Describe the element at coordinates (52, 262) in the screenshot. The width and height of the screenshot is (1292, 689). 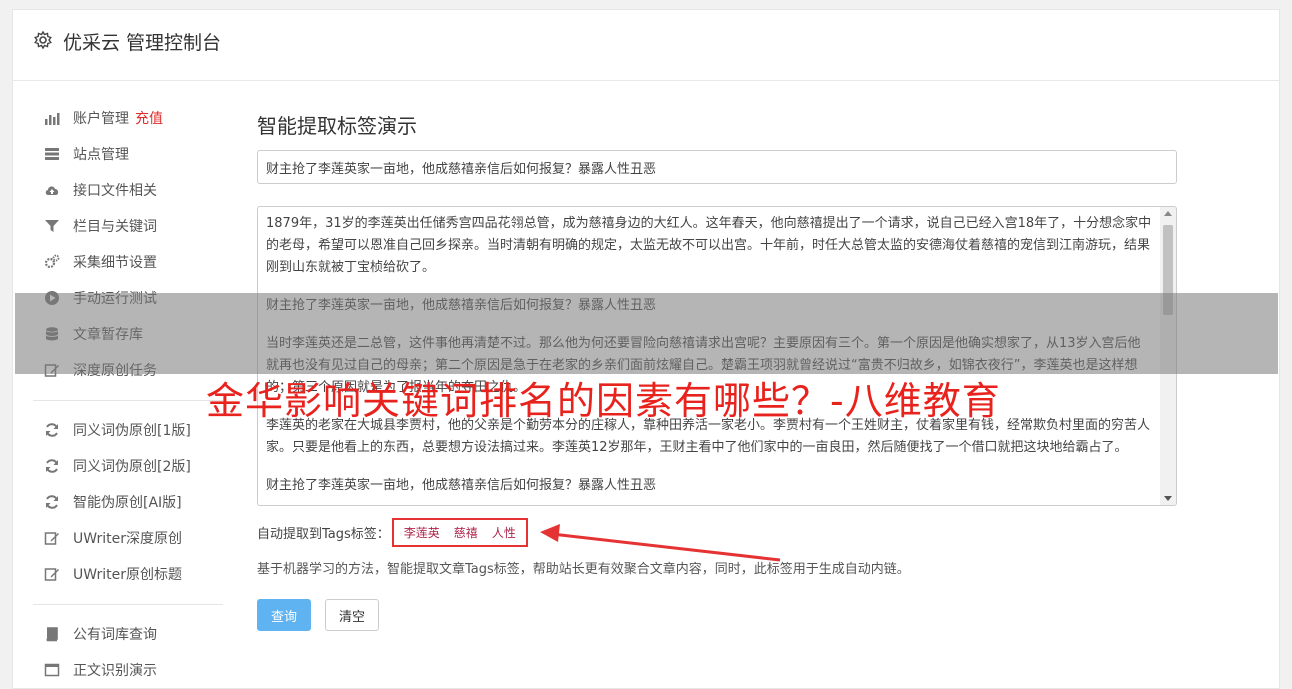
I see `gears-icon` at that location.